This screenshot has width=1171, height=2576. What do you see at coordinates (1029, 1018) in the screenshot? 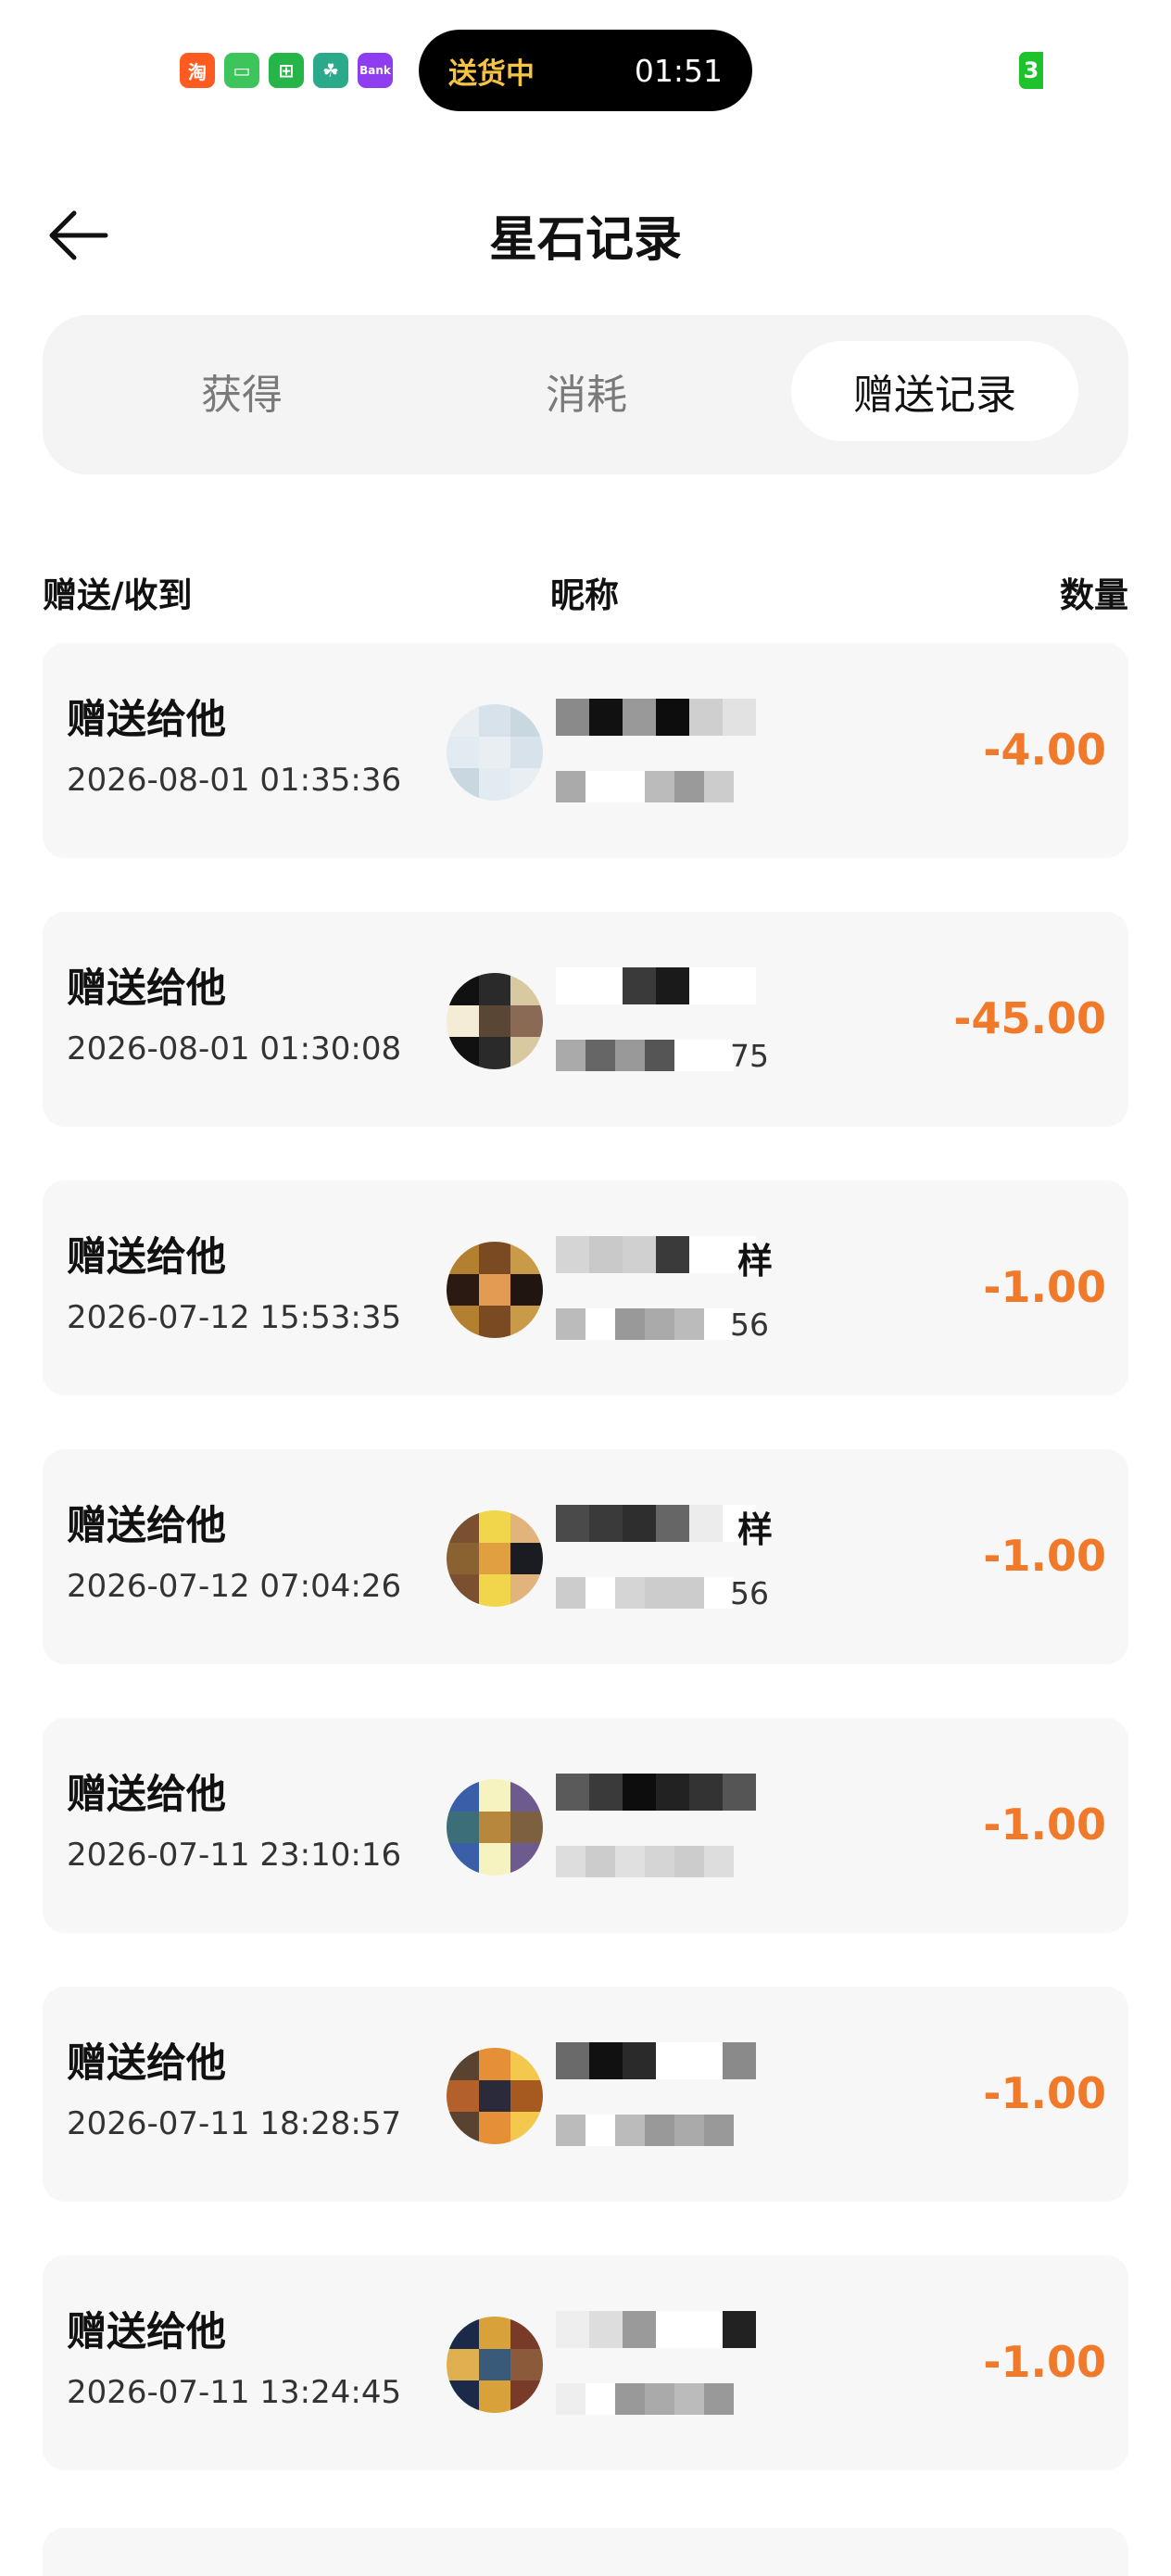
I see `record-amount: -45.00` at bounding box center [1029, 1018].